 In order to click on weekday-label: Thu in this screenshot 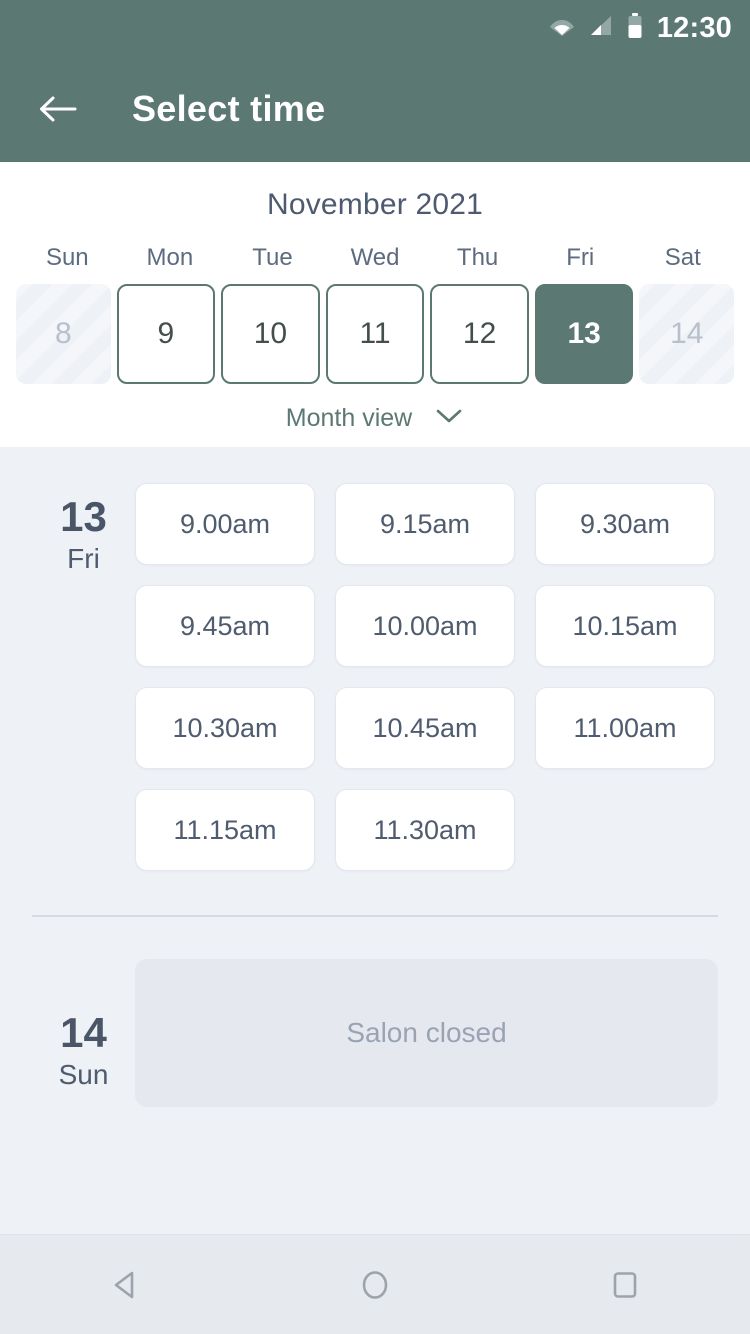, I will do `click(477, 257)`.